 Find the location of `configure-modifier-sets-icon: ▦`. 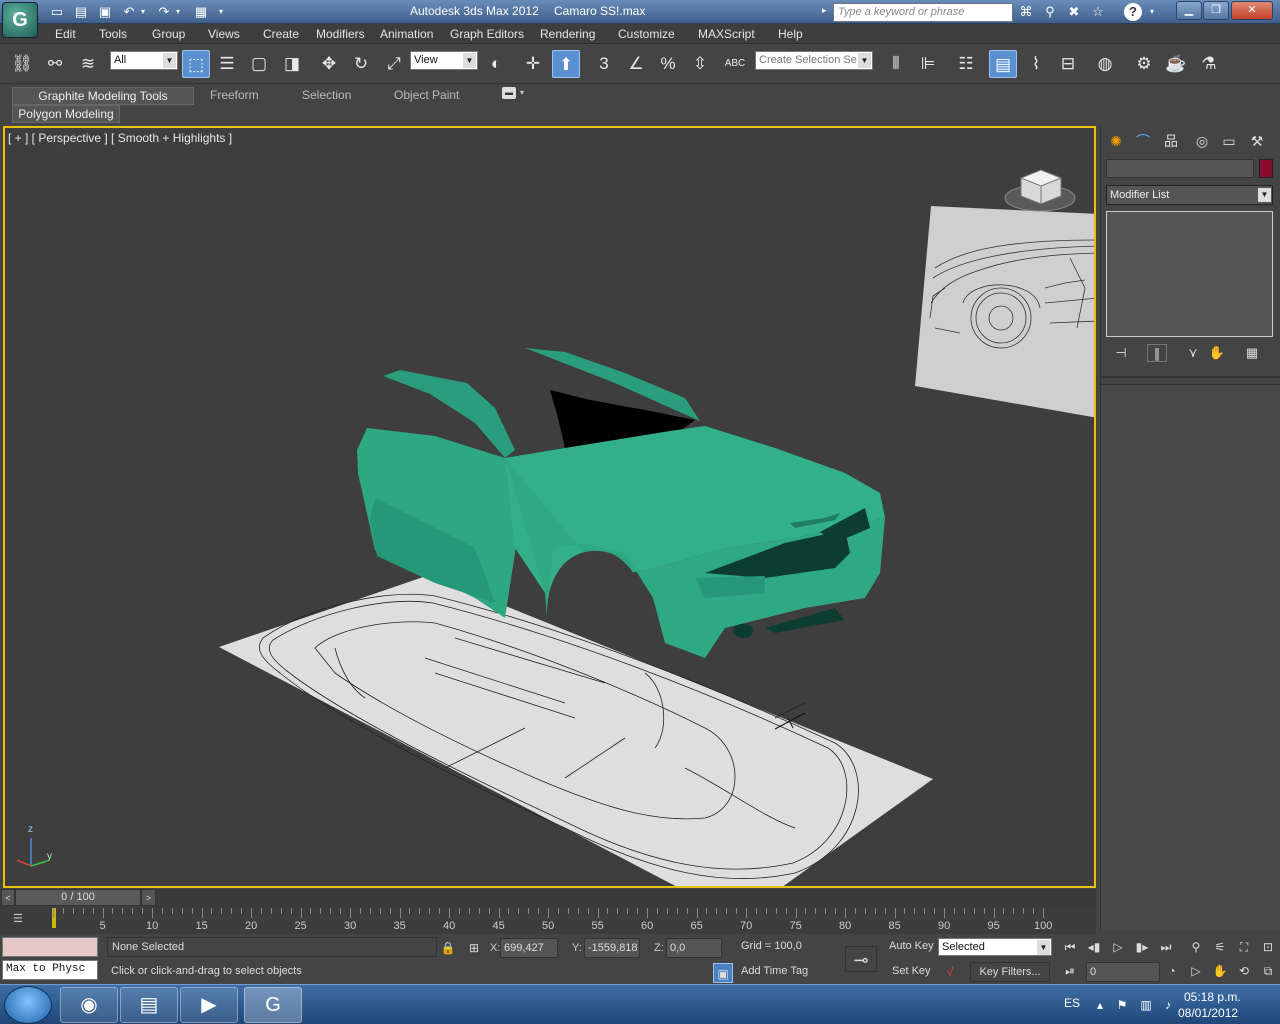

configure-modifier-sets-icon: ▦ is located at coordinates (1252, 353).